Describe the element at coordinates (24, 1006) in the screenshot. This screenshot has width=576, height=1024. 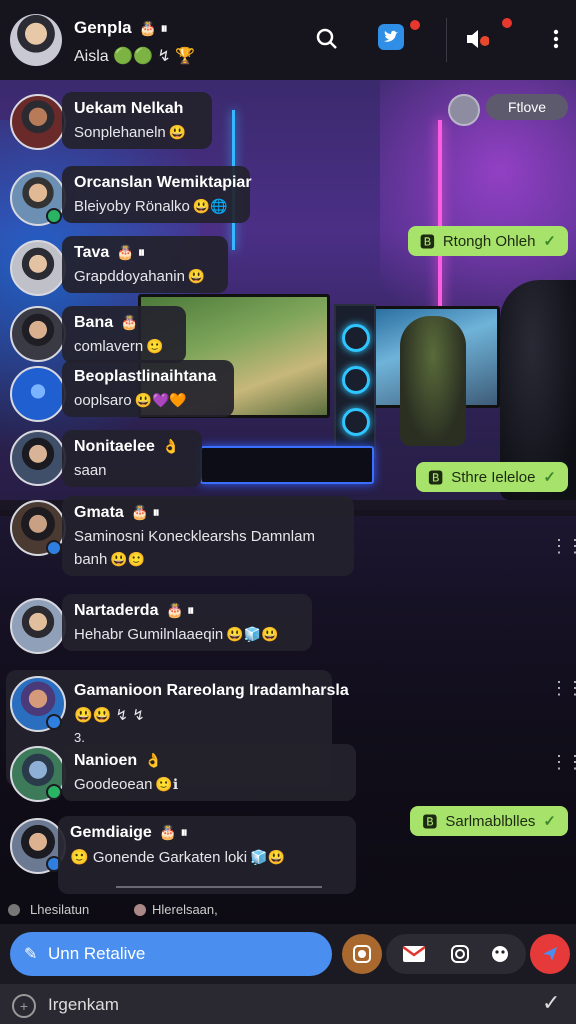
I see `add-icon: +` at that location.